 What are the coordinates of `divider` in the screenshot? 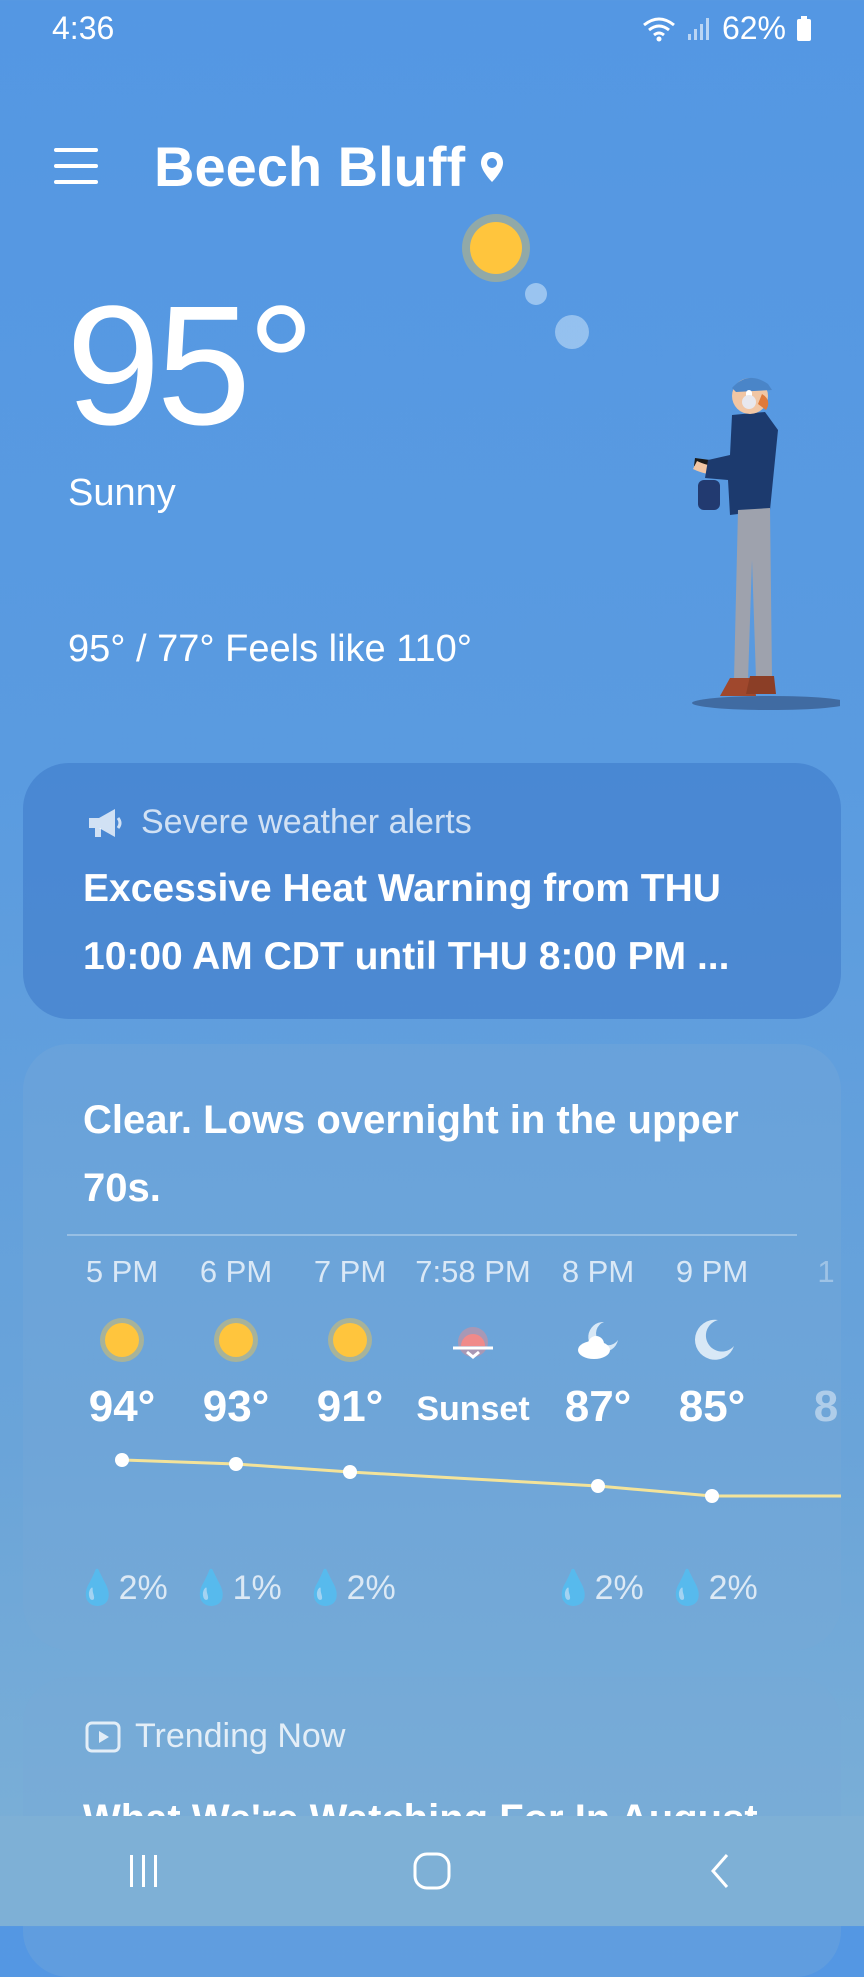 It's located at (432, 1235).